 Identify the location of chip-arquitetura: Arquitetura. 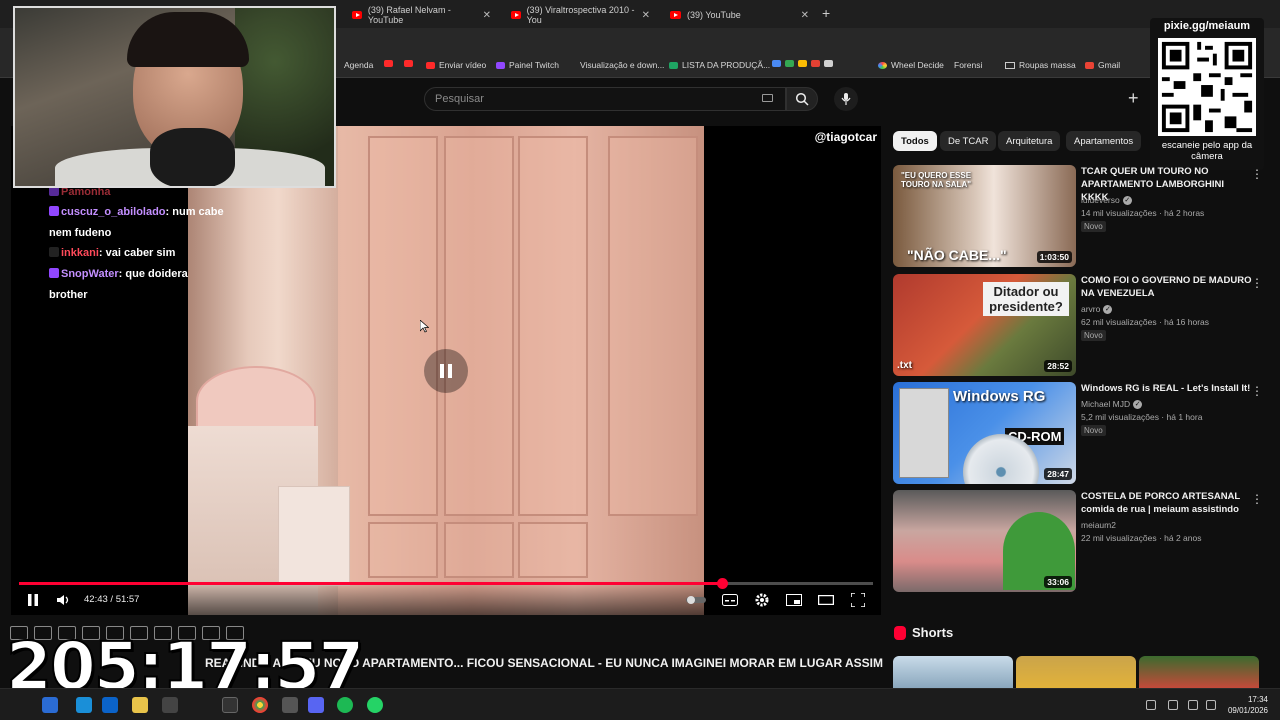
(1029, 141).